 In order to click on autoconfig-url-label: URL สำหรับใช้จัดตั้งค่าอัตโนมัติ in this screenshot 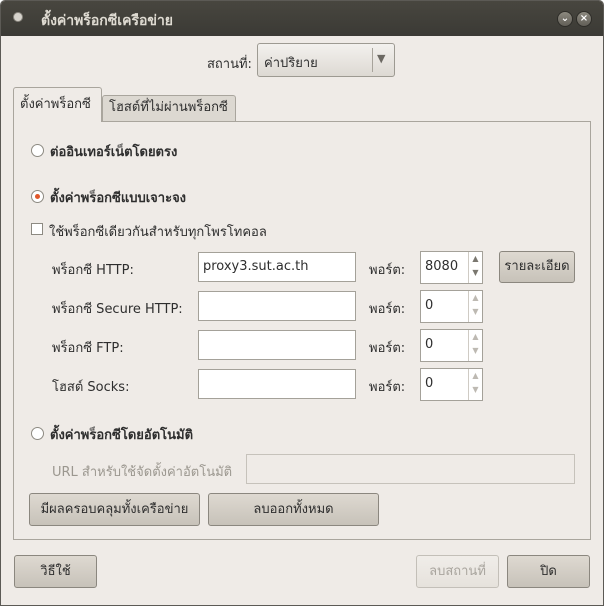, I will do `click(142, 472)`.